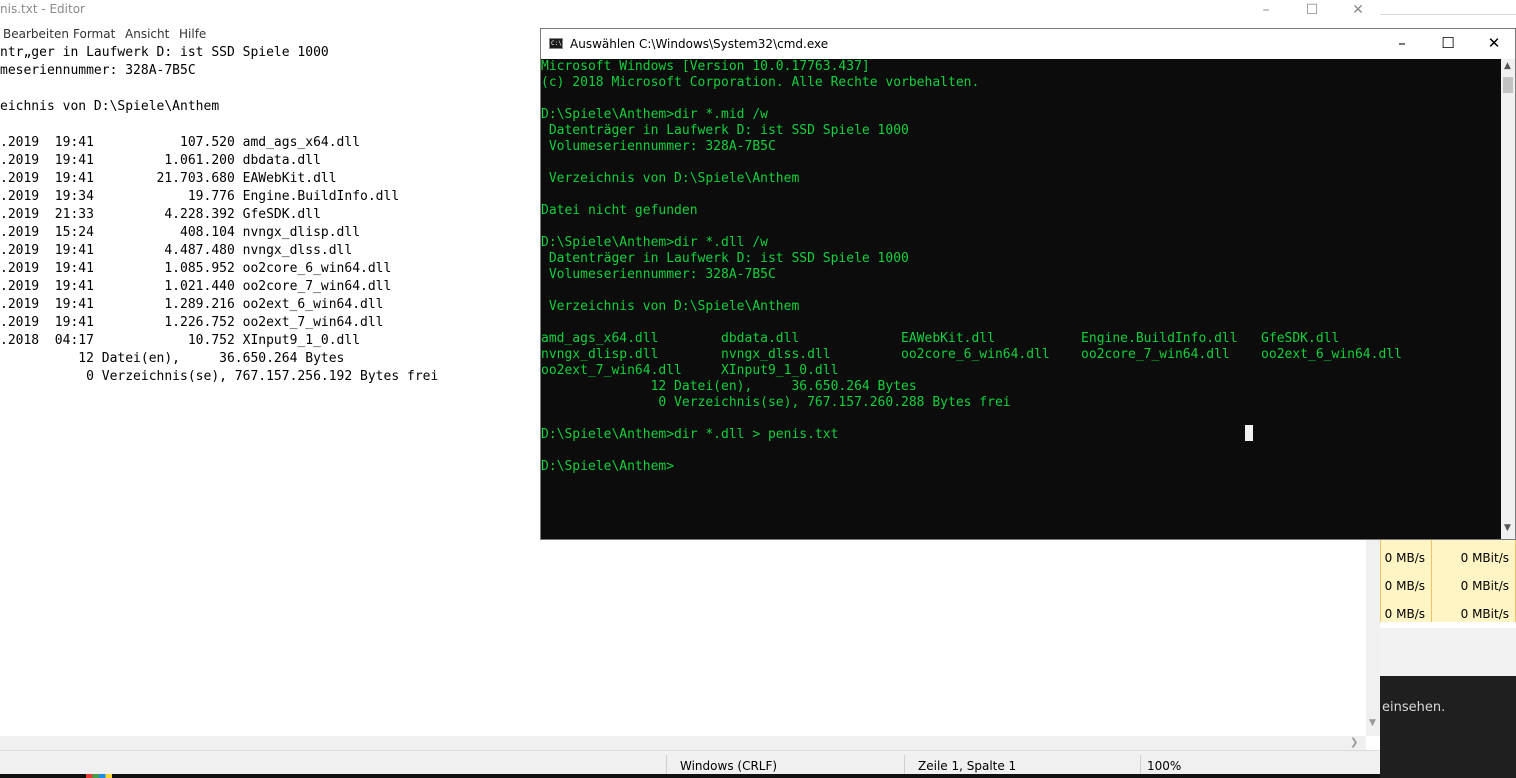 The width and height of the screenshot is (1516, 778). Describe the element at coordinates (1448, 652) in the screenshot. I see `background-panel` at that location.